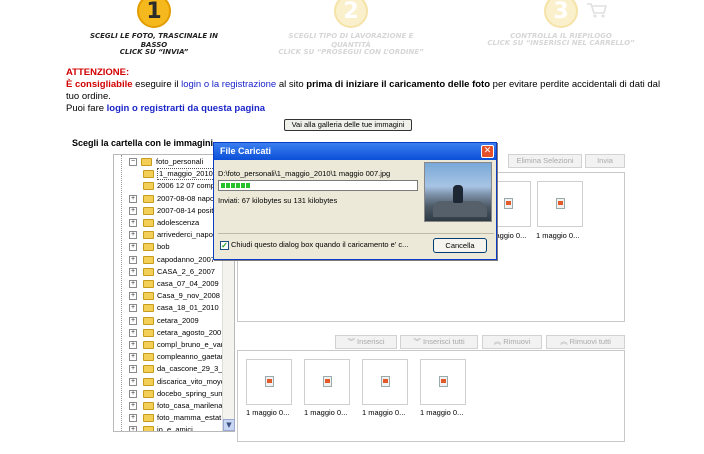  Describe the element at coordinates (98, 72) in the screenshot. I see `notice-heading: ATTENZIONE:` at that location.